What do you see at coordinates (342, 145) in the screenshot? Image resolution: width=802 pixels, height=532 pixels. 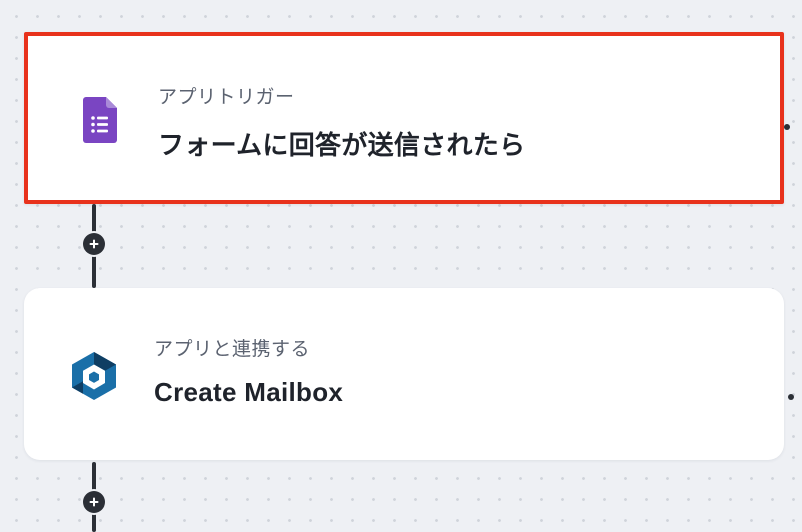 I see `step-title: フォームに回答が送信されたら` at bounding box center [342, 145].